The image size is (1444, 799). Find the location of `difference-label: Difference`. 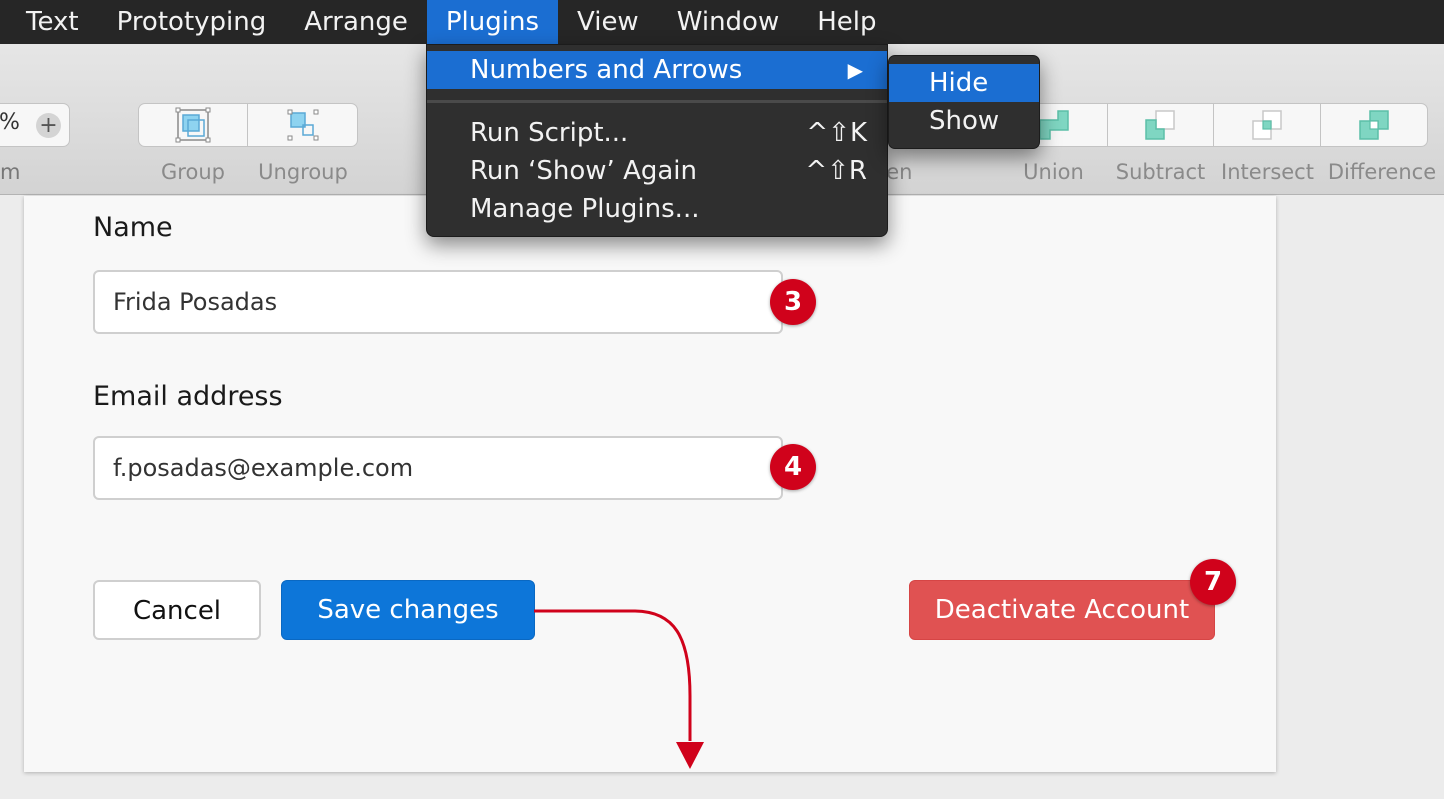

difference-label: Difference is located at coordinates (1382, 172).